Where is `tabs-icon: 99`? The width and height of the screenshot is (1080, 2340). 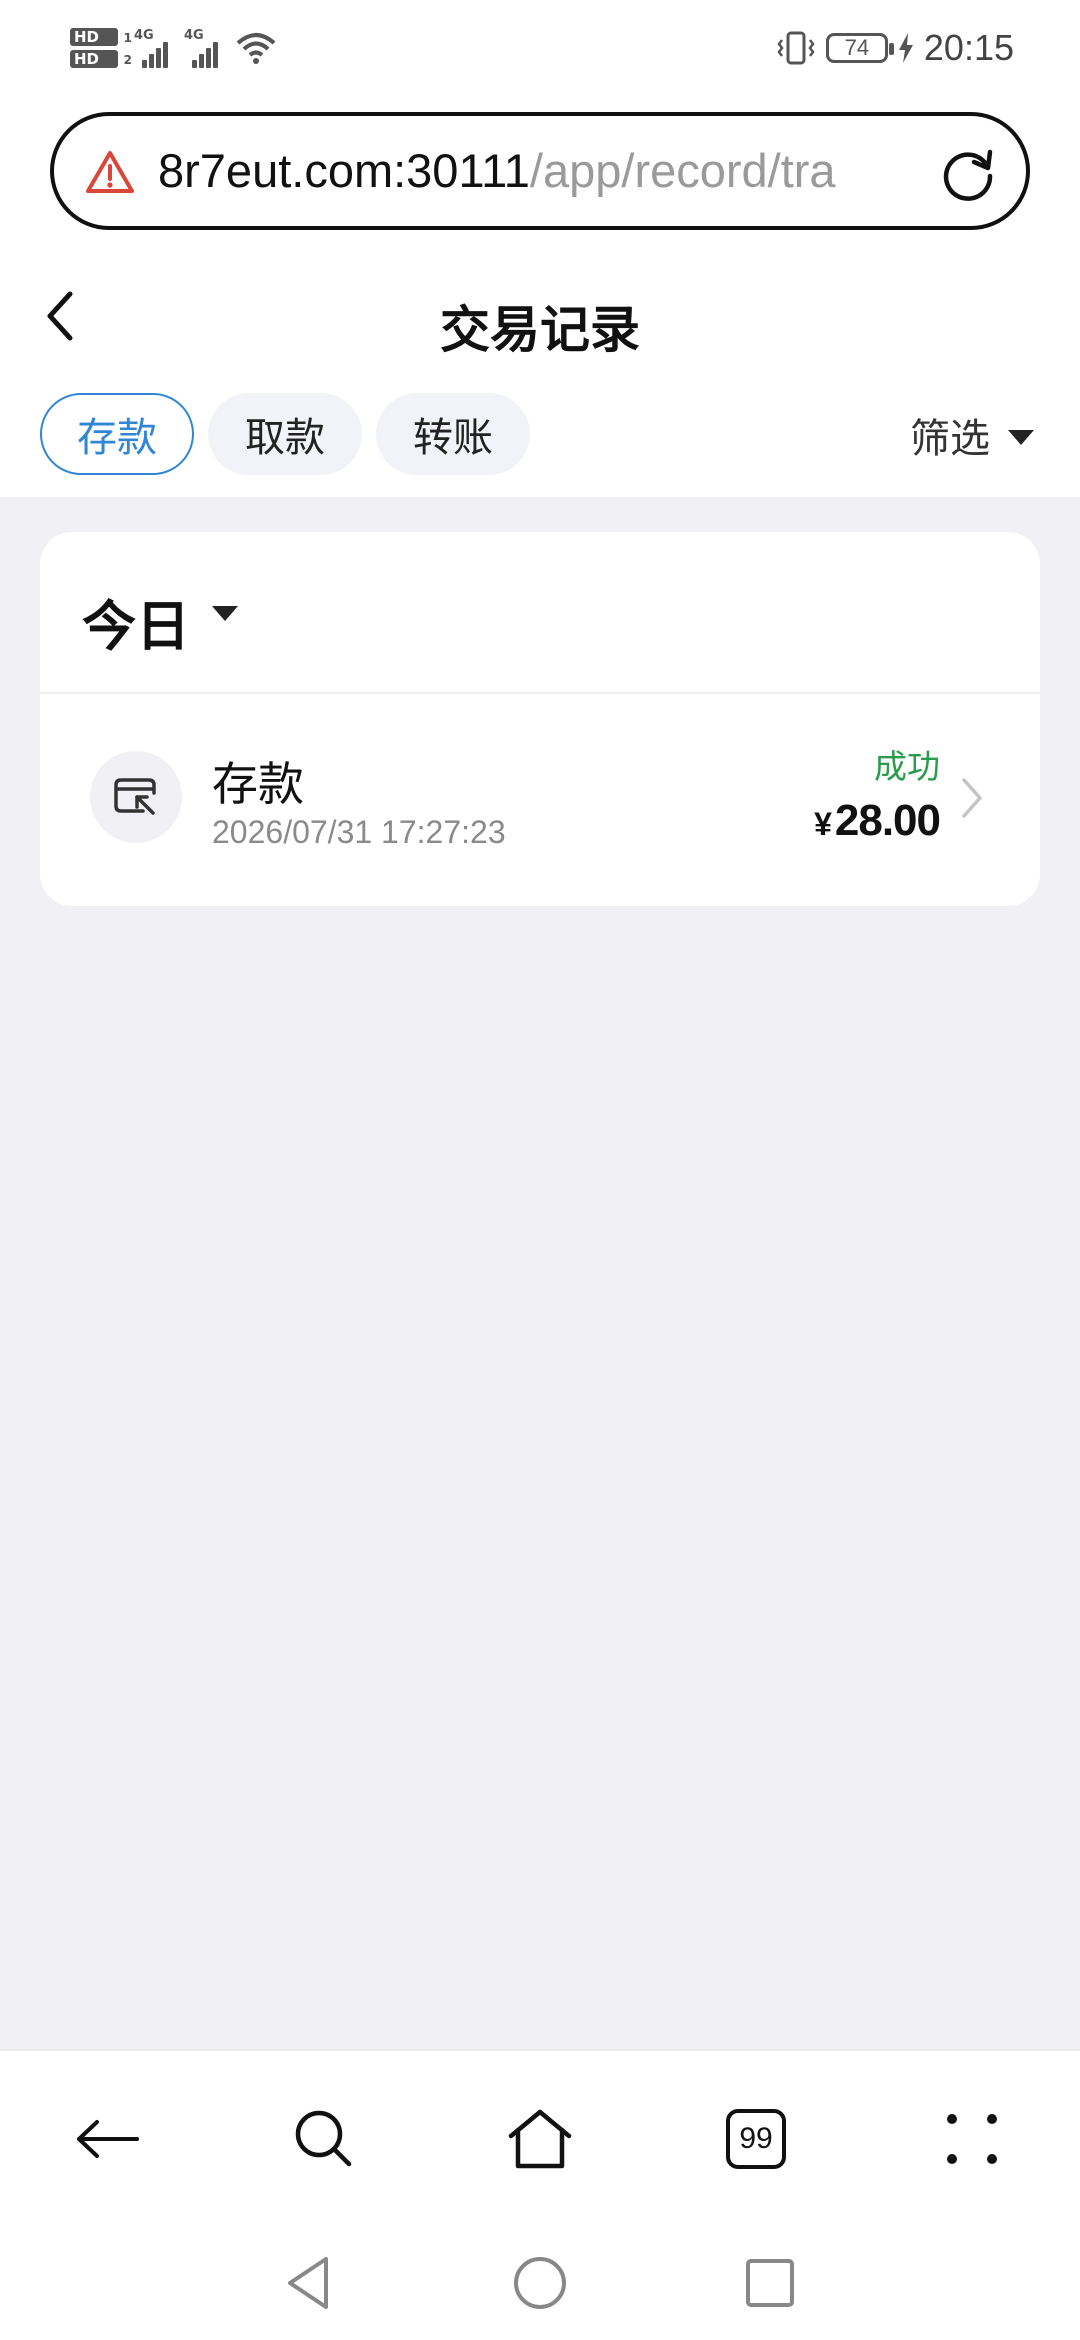 tabs-icon: 99 is located at coordinates (756, 2139).